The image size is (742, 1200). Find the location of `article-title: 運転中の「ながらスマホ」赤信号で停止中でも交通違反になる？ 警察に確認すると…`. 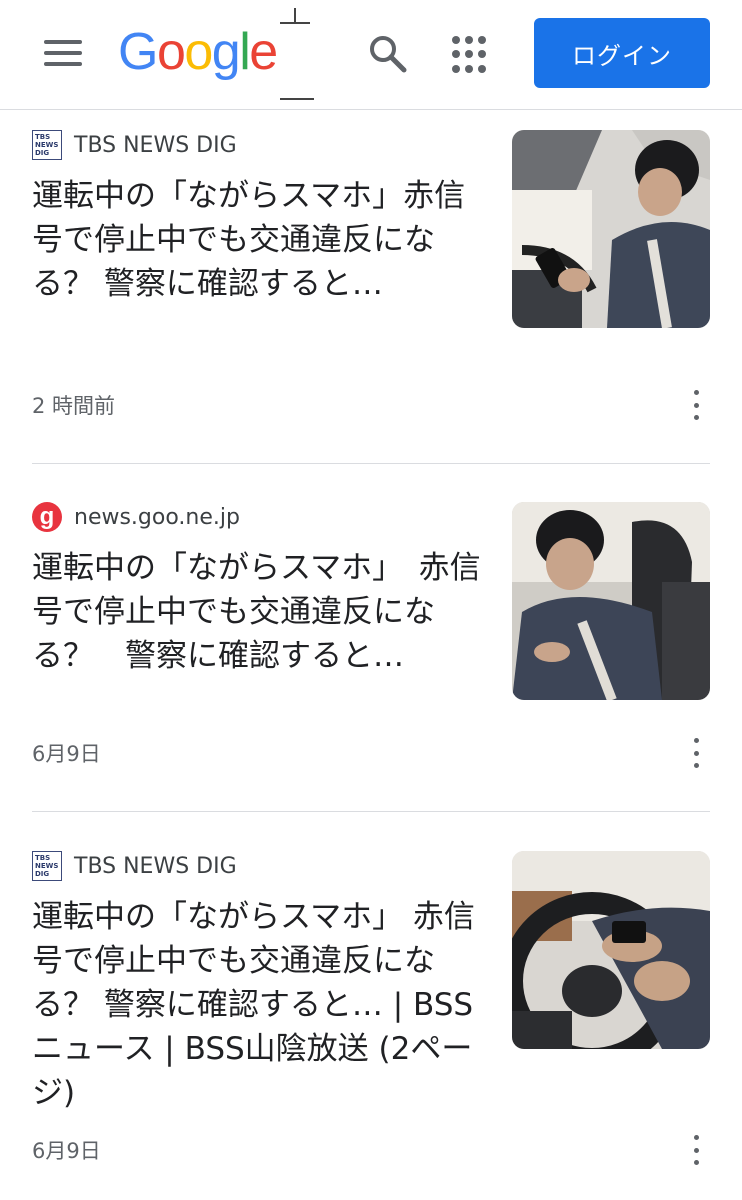

article-title: 運転中の「ながらスマホ」赤信号で停止中でも交通違反になる？ 警察に確認すると… is located at coordinates (257, 240).